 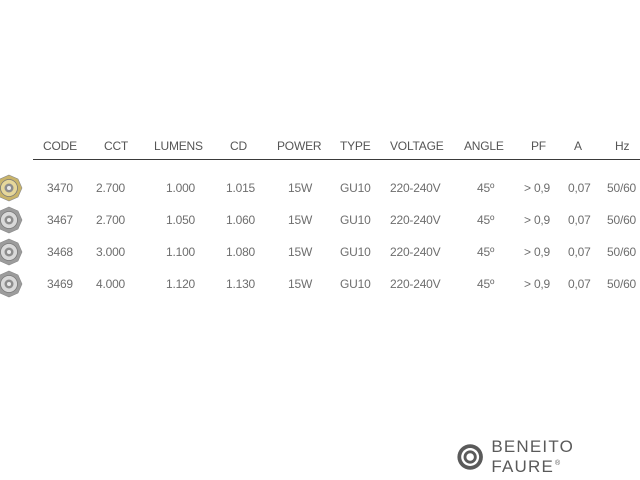 What do you see at coordinates (60, 188) in the screenshot?
I see `cell-code: 3470` at bounding box center [60, 188].